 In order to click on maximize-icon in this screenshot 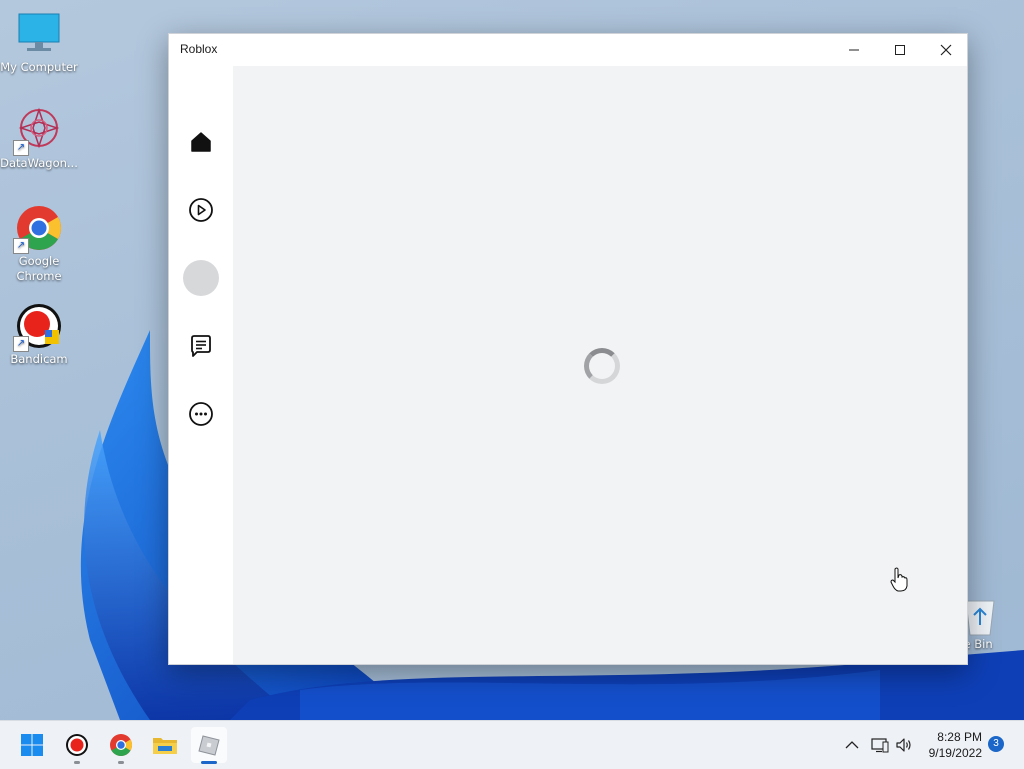, I will do `click(900, 50)`.